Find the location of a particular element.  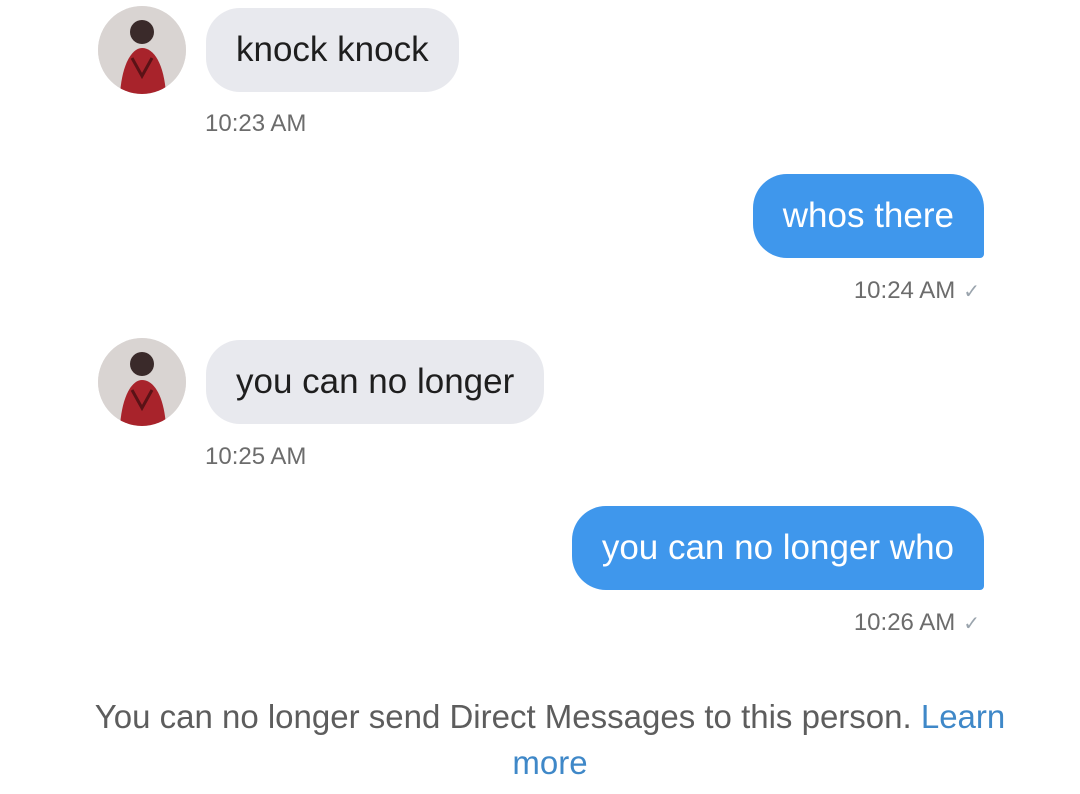

message-text: you can no longer is located at coordinates (375, 381).